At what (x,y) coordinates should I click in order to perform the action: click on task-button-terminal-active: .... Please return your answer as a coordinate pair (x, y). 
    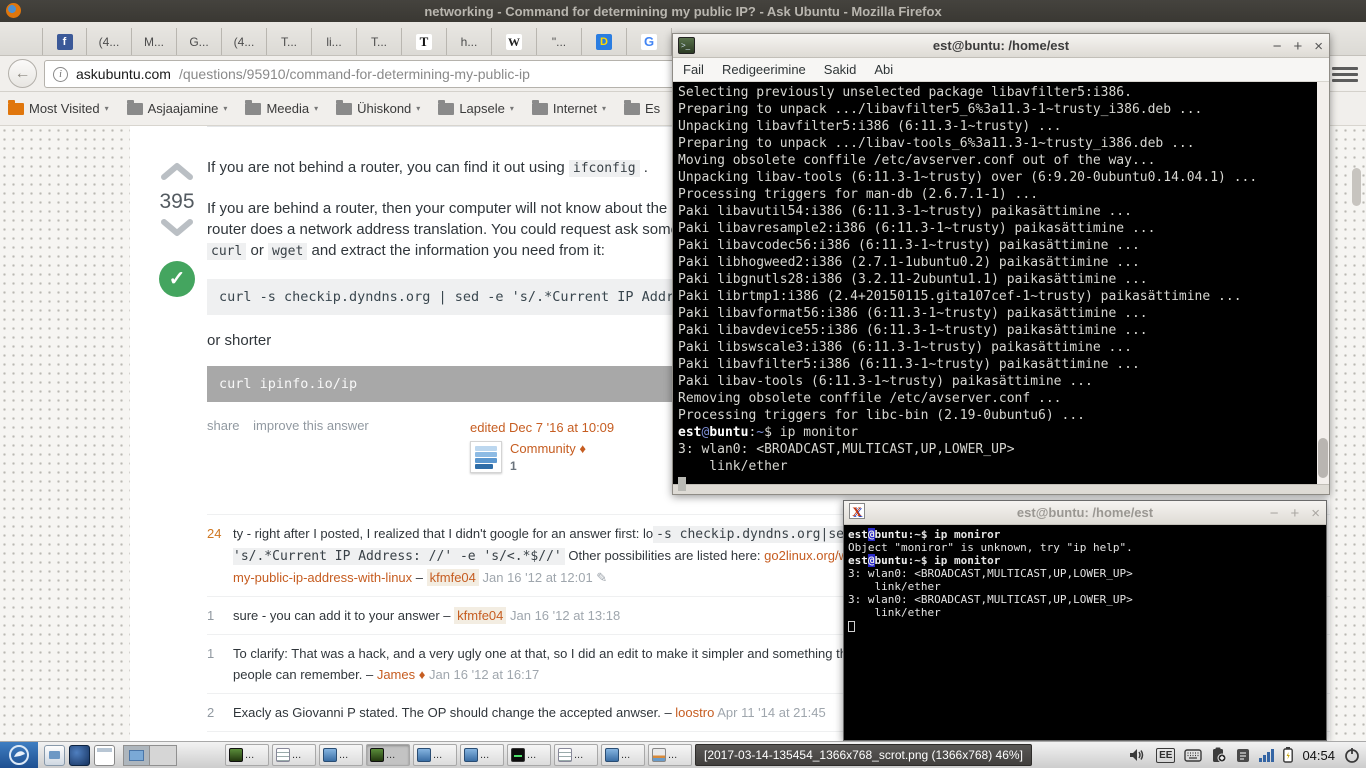
    Looking at the image, I should click on (388, 755).